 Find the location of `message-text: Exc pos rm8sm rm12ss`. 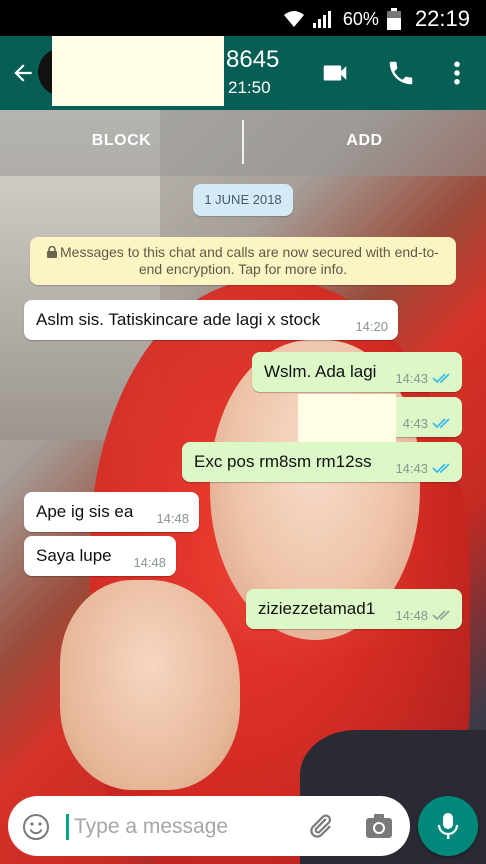

message-text: Exc pos rm8sm rm12ss is located at coordinates (283, 461).